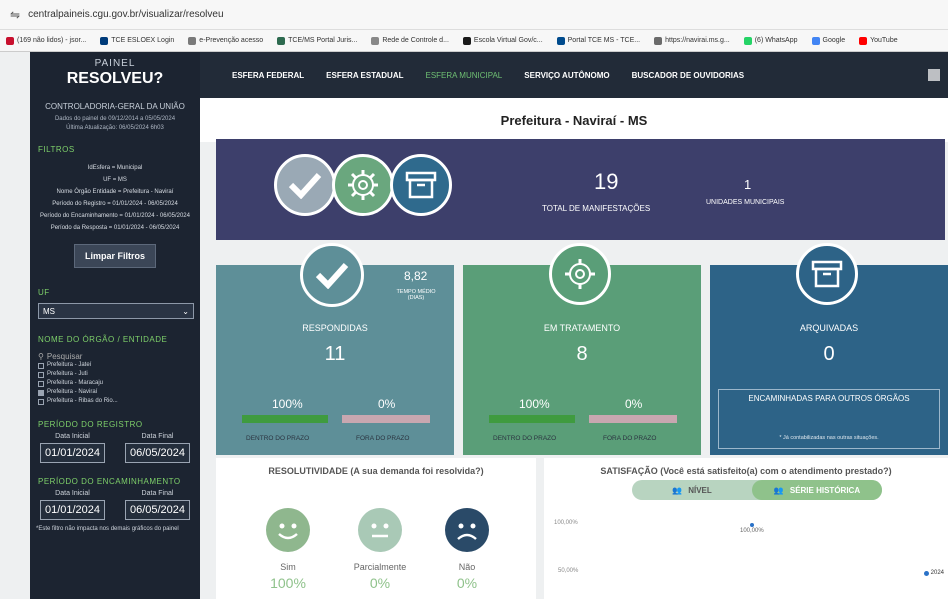 The image size is (948, 599). What do you see at coordinates (231, 40) in the screenshot?
I see `bookmark-label: e-Prevenção acesso` at bounding box center [231, 40].